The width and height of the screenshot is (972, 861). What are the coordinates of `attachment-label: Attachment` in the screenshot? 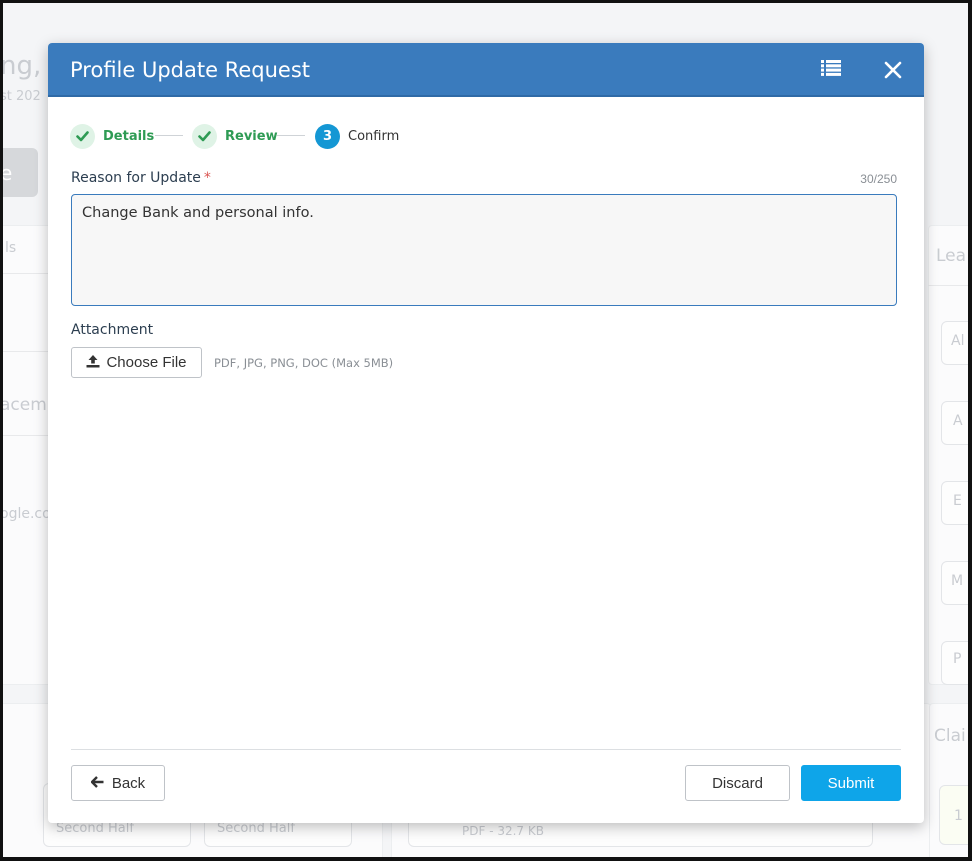 It's located at (112, 330).